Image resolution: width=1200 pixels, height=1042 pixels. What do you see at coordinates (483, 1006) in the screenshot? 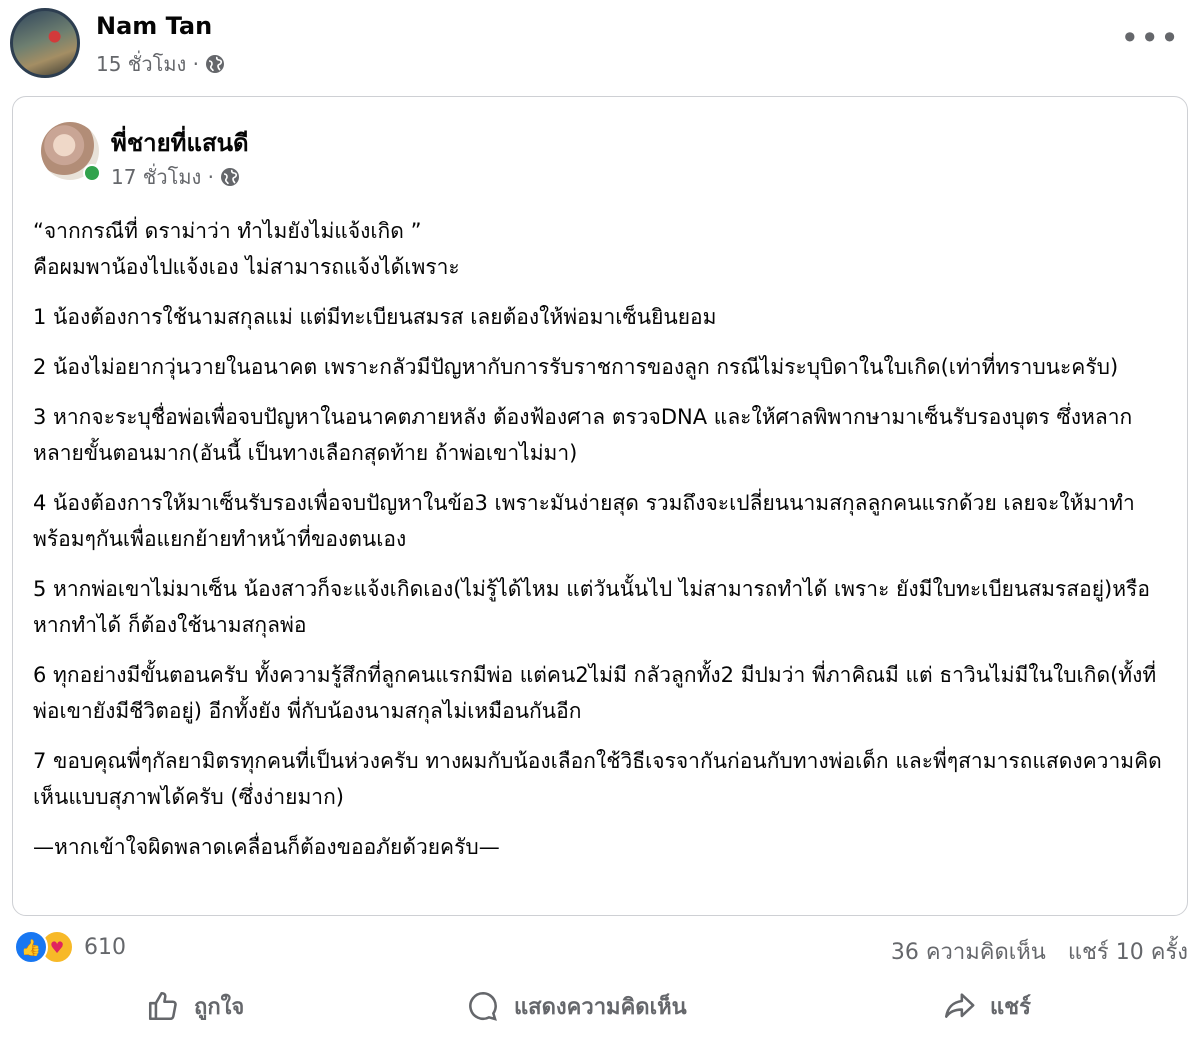
I see `comment-icon` at bounding box center [483, 1006].